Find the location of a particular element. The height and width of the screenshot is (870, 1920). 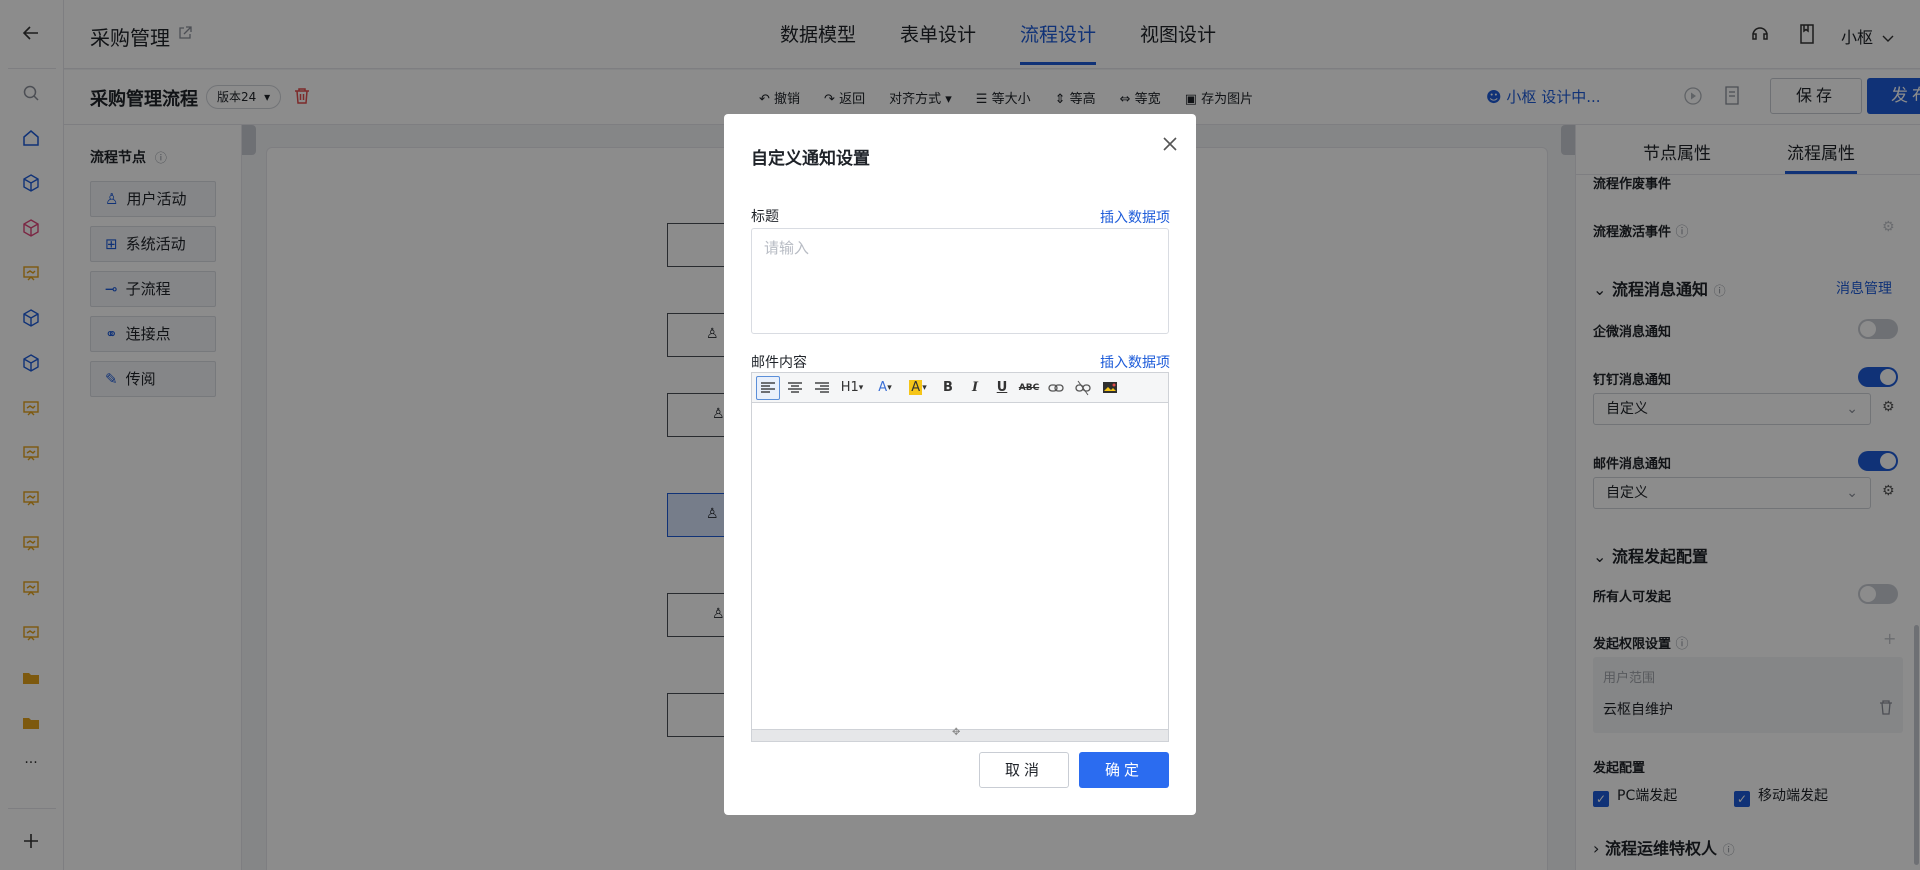

strikethrough-icon: ABC is located at coordinates (1029, 388).